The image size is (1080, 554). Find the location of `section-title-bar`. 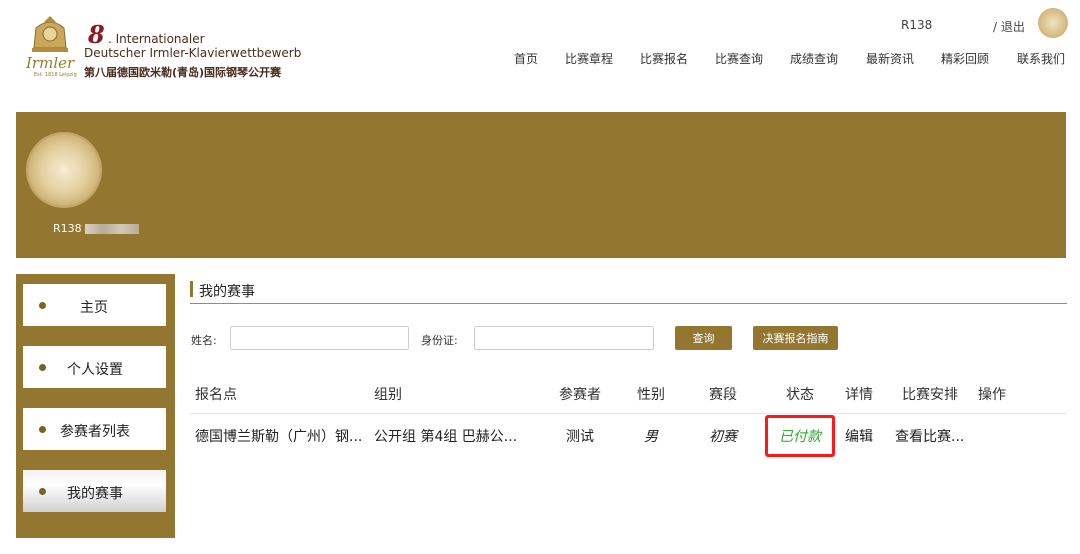

section-title-bar is located at coordinates (191, 289).